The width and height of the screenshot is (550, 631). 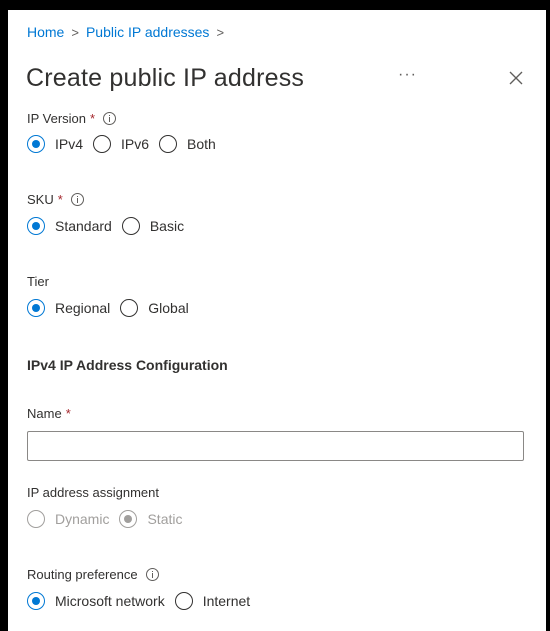 I want to click on radio-label: Both, so click(x=201, y=144).